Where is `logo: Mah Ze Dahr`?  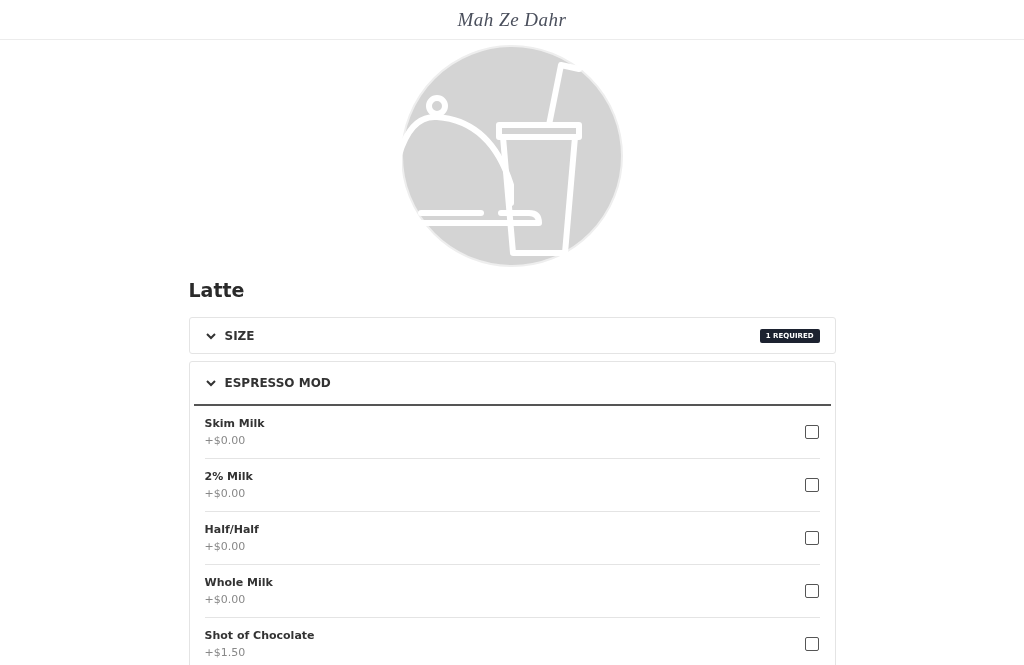 logo: Mah Ze Dahr is located at coordinates (512, 19).